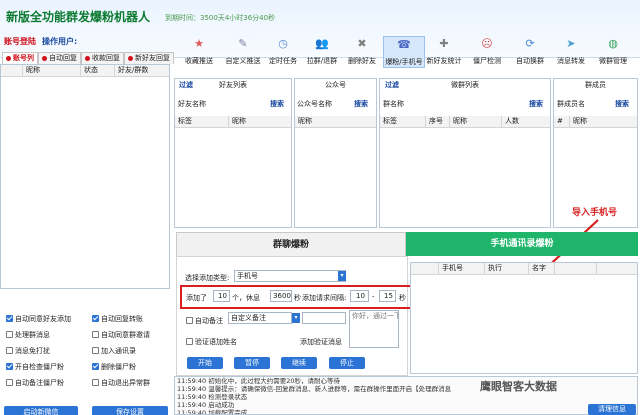  Describe the element at coordinates (322, 52) in the screenshot. I see `toolbar-button-3: 👥 拉群/退群` at that location.